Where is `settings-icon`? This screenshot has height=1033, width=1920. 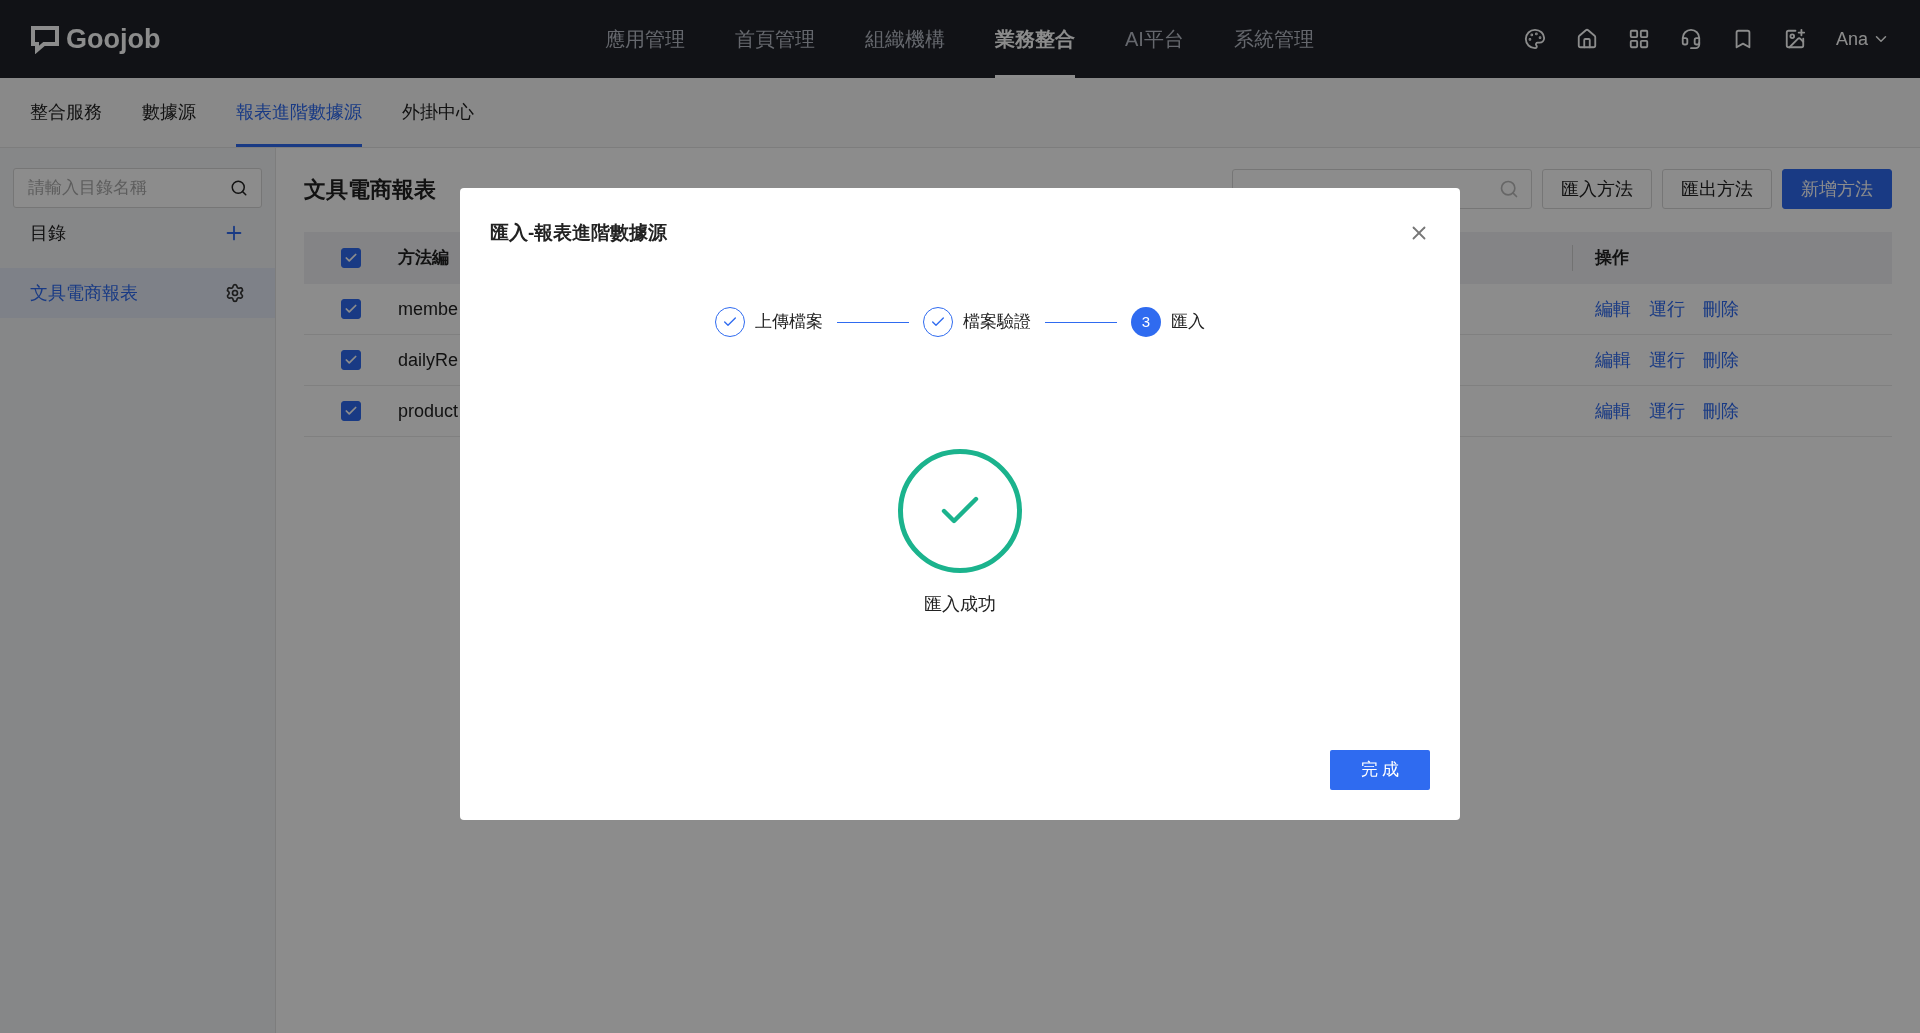 settings-icon is located at coordinates (235, 293).